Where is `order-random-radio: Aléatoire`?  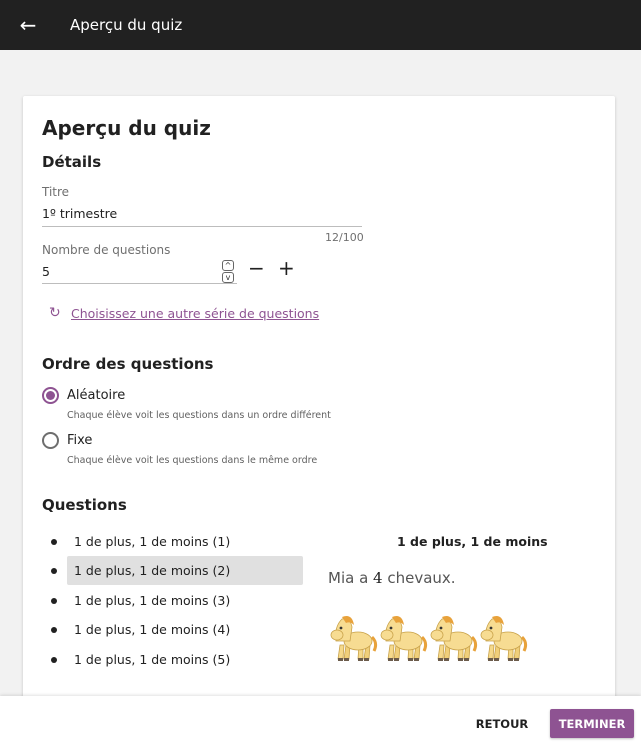
order-random-radio: Aléatoire is located at coordinates (83, 395).